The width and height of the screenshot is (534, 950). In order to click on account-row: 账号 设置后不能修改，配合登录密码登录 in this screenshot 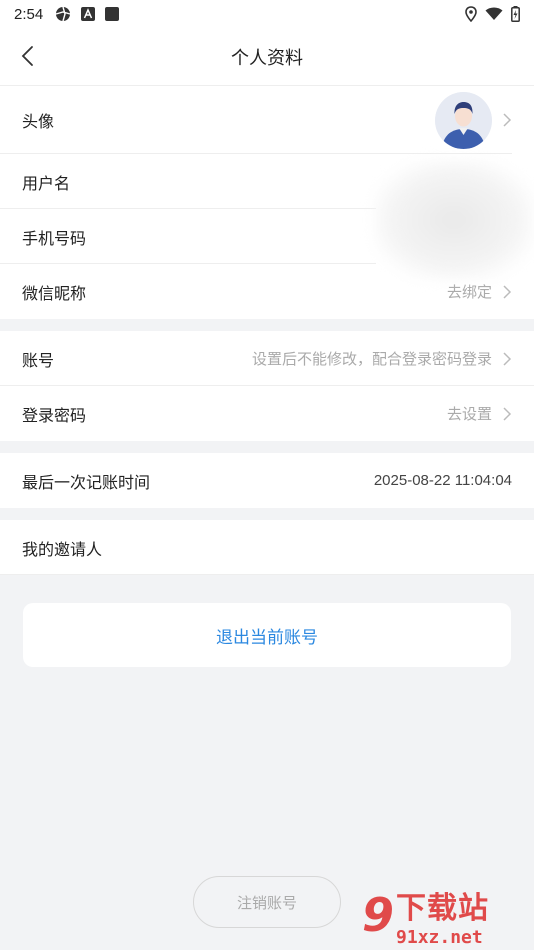, I will do `click(267, 358)`.